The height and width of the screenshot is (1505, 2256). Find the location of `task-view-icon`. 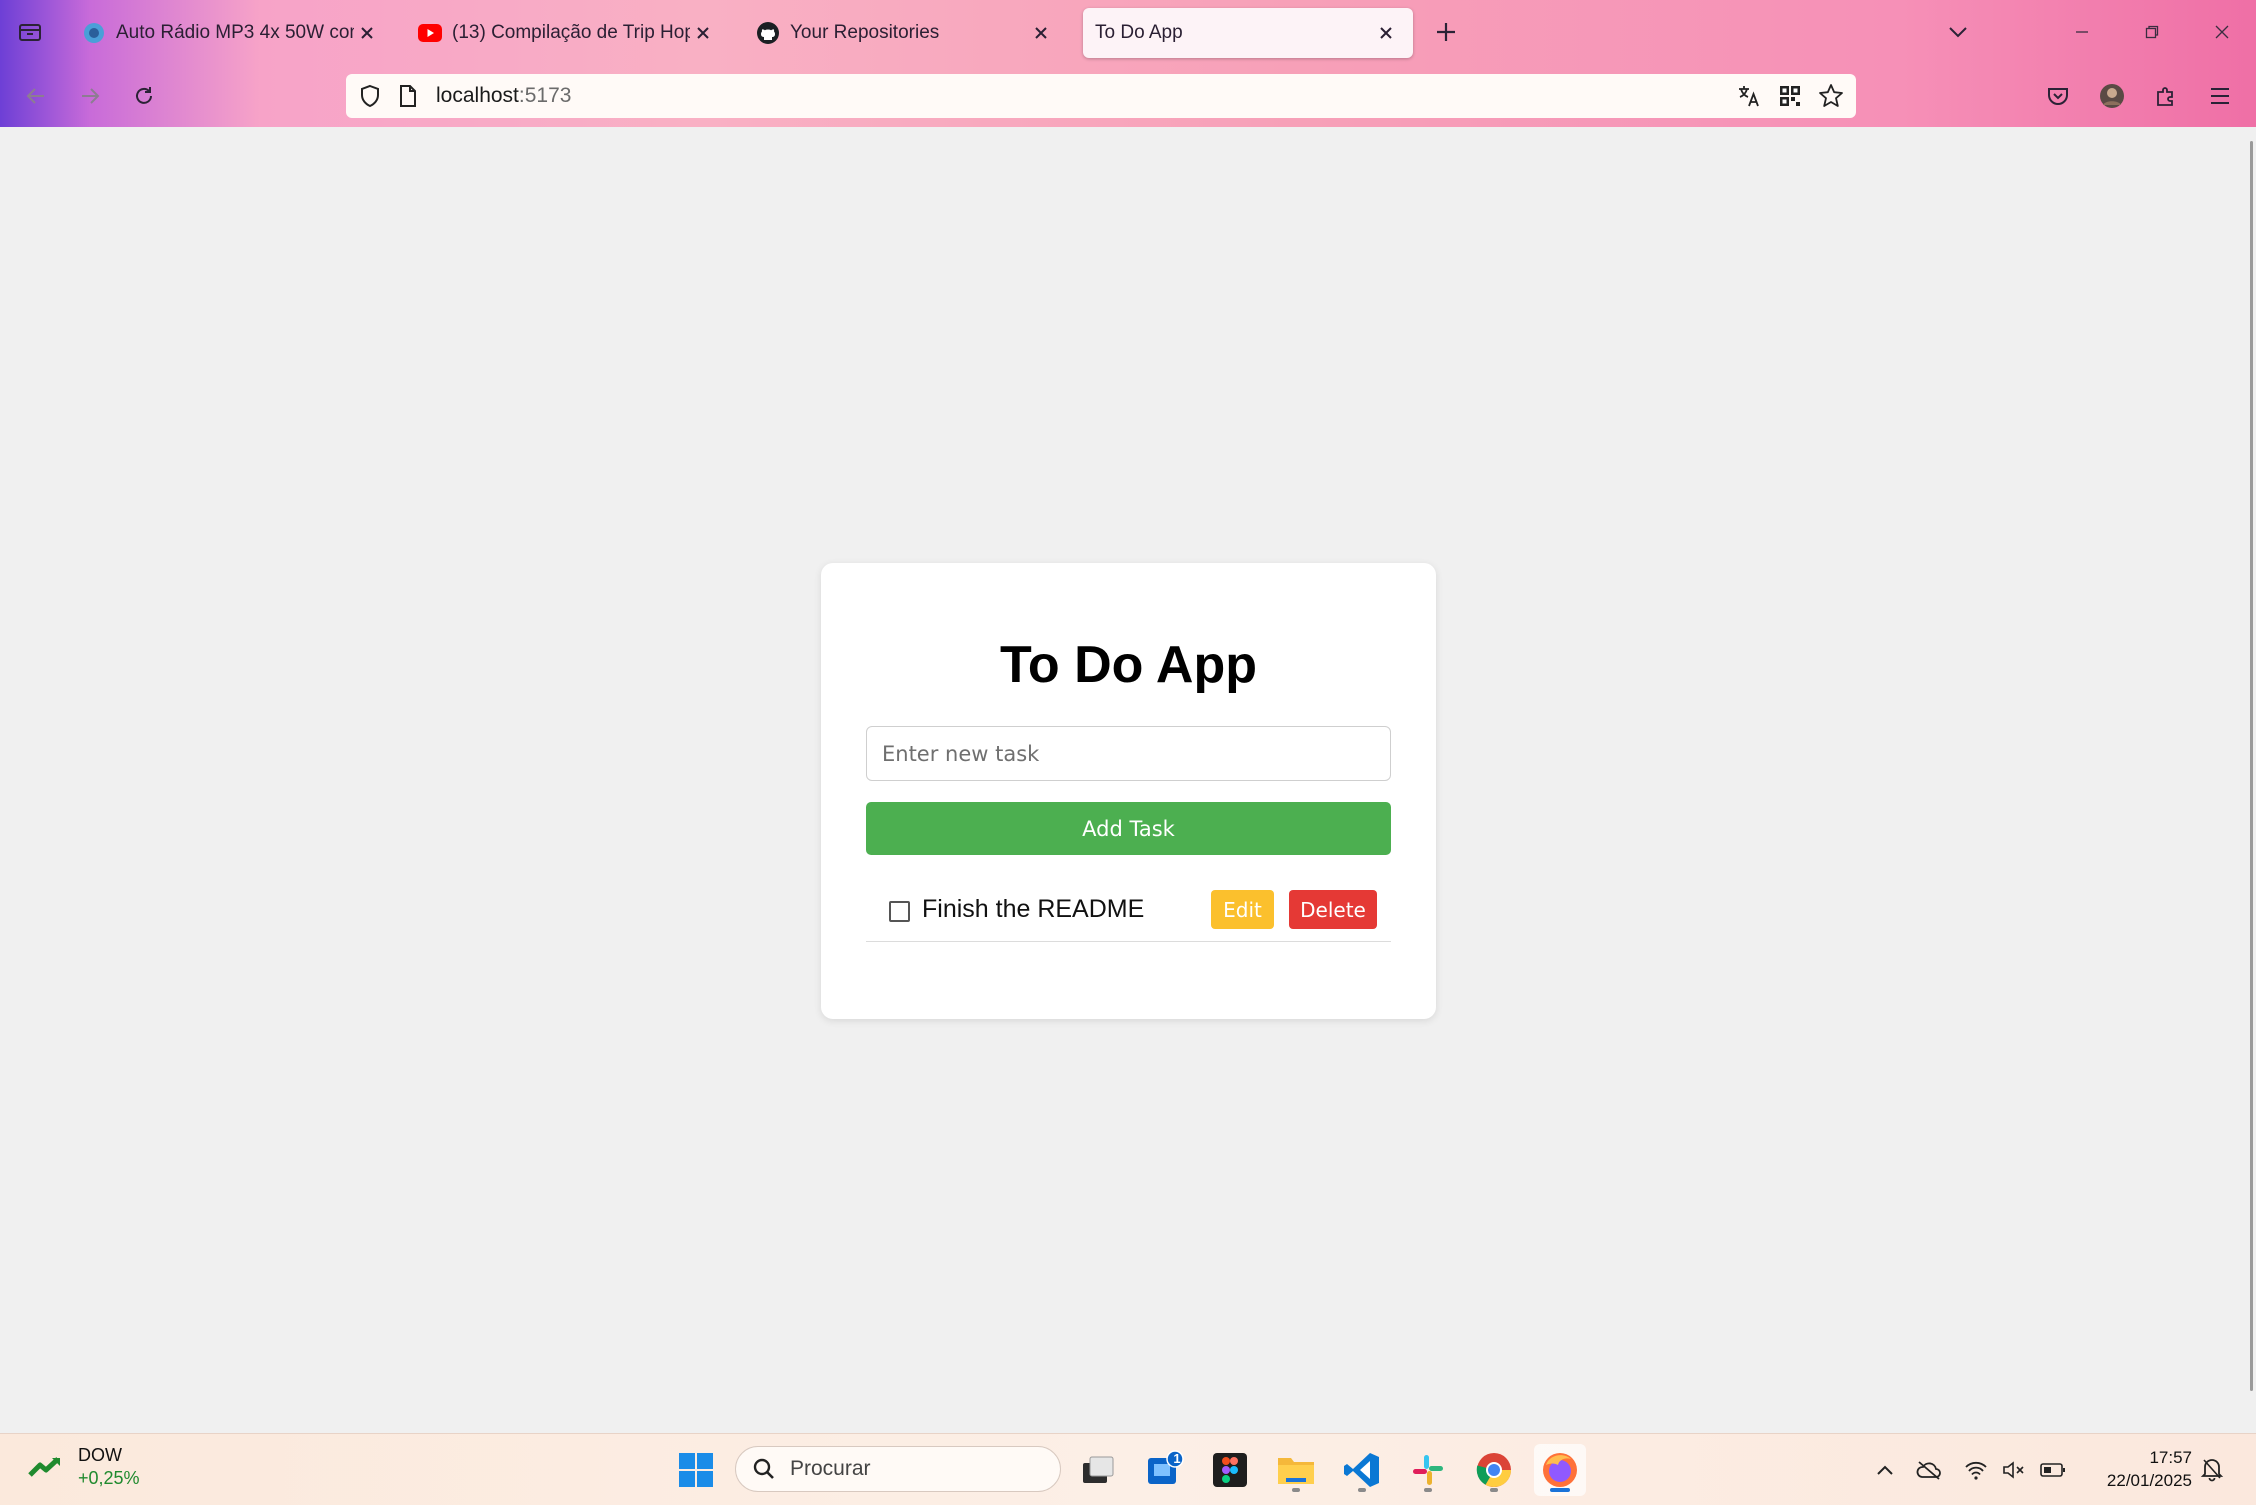

task-view-icon is located at coordinates (1098, 1469).